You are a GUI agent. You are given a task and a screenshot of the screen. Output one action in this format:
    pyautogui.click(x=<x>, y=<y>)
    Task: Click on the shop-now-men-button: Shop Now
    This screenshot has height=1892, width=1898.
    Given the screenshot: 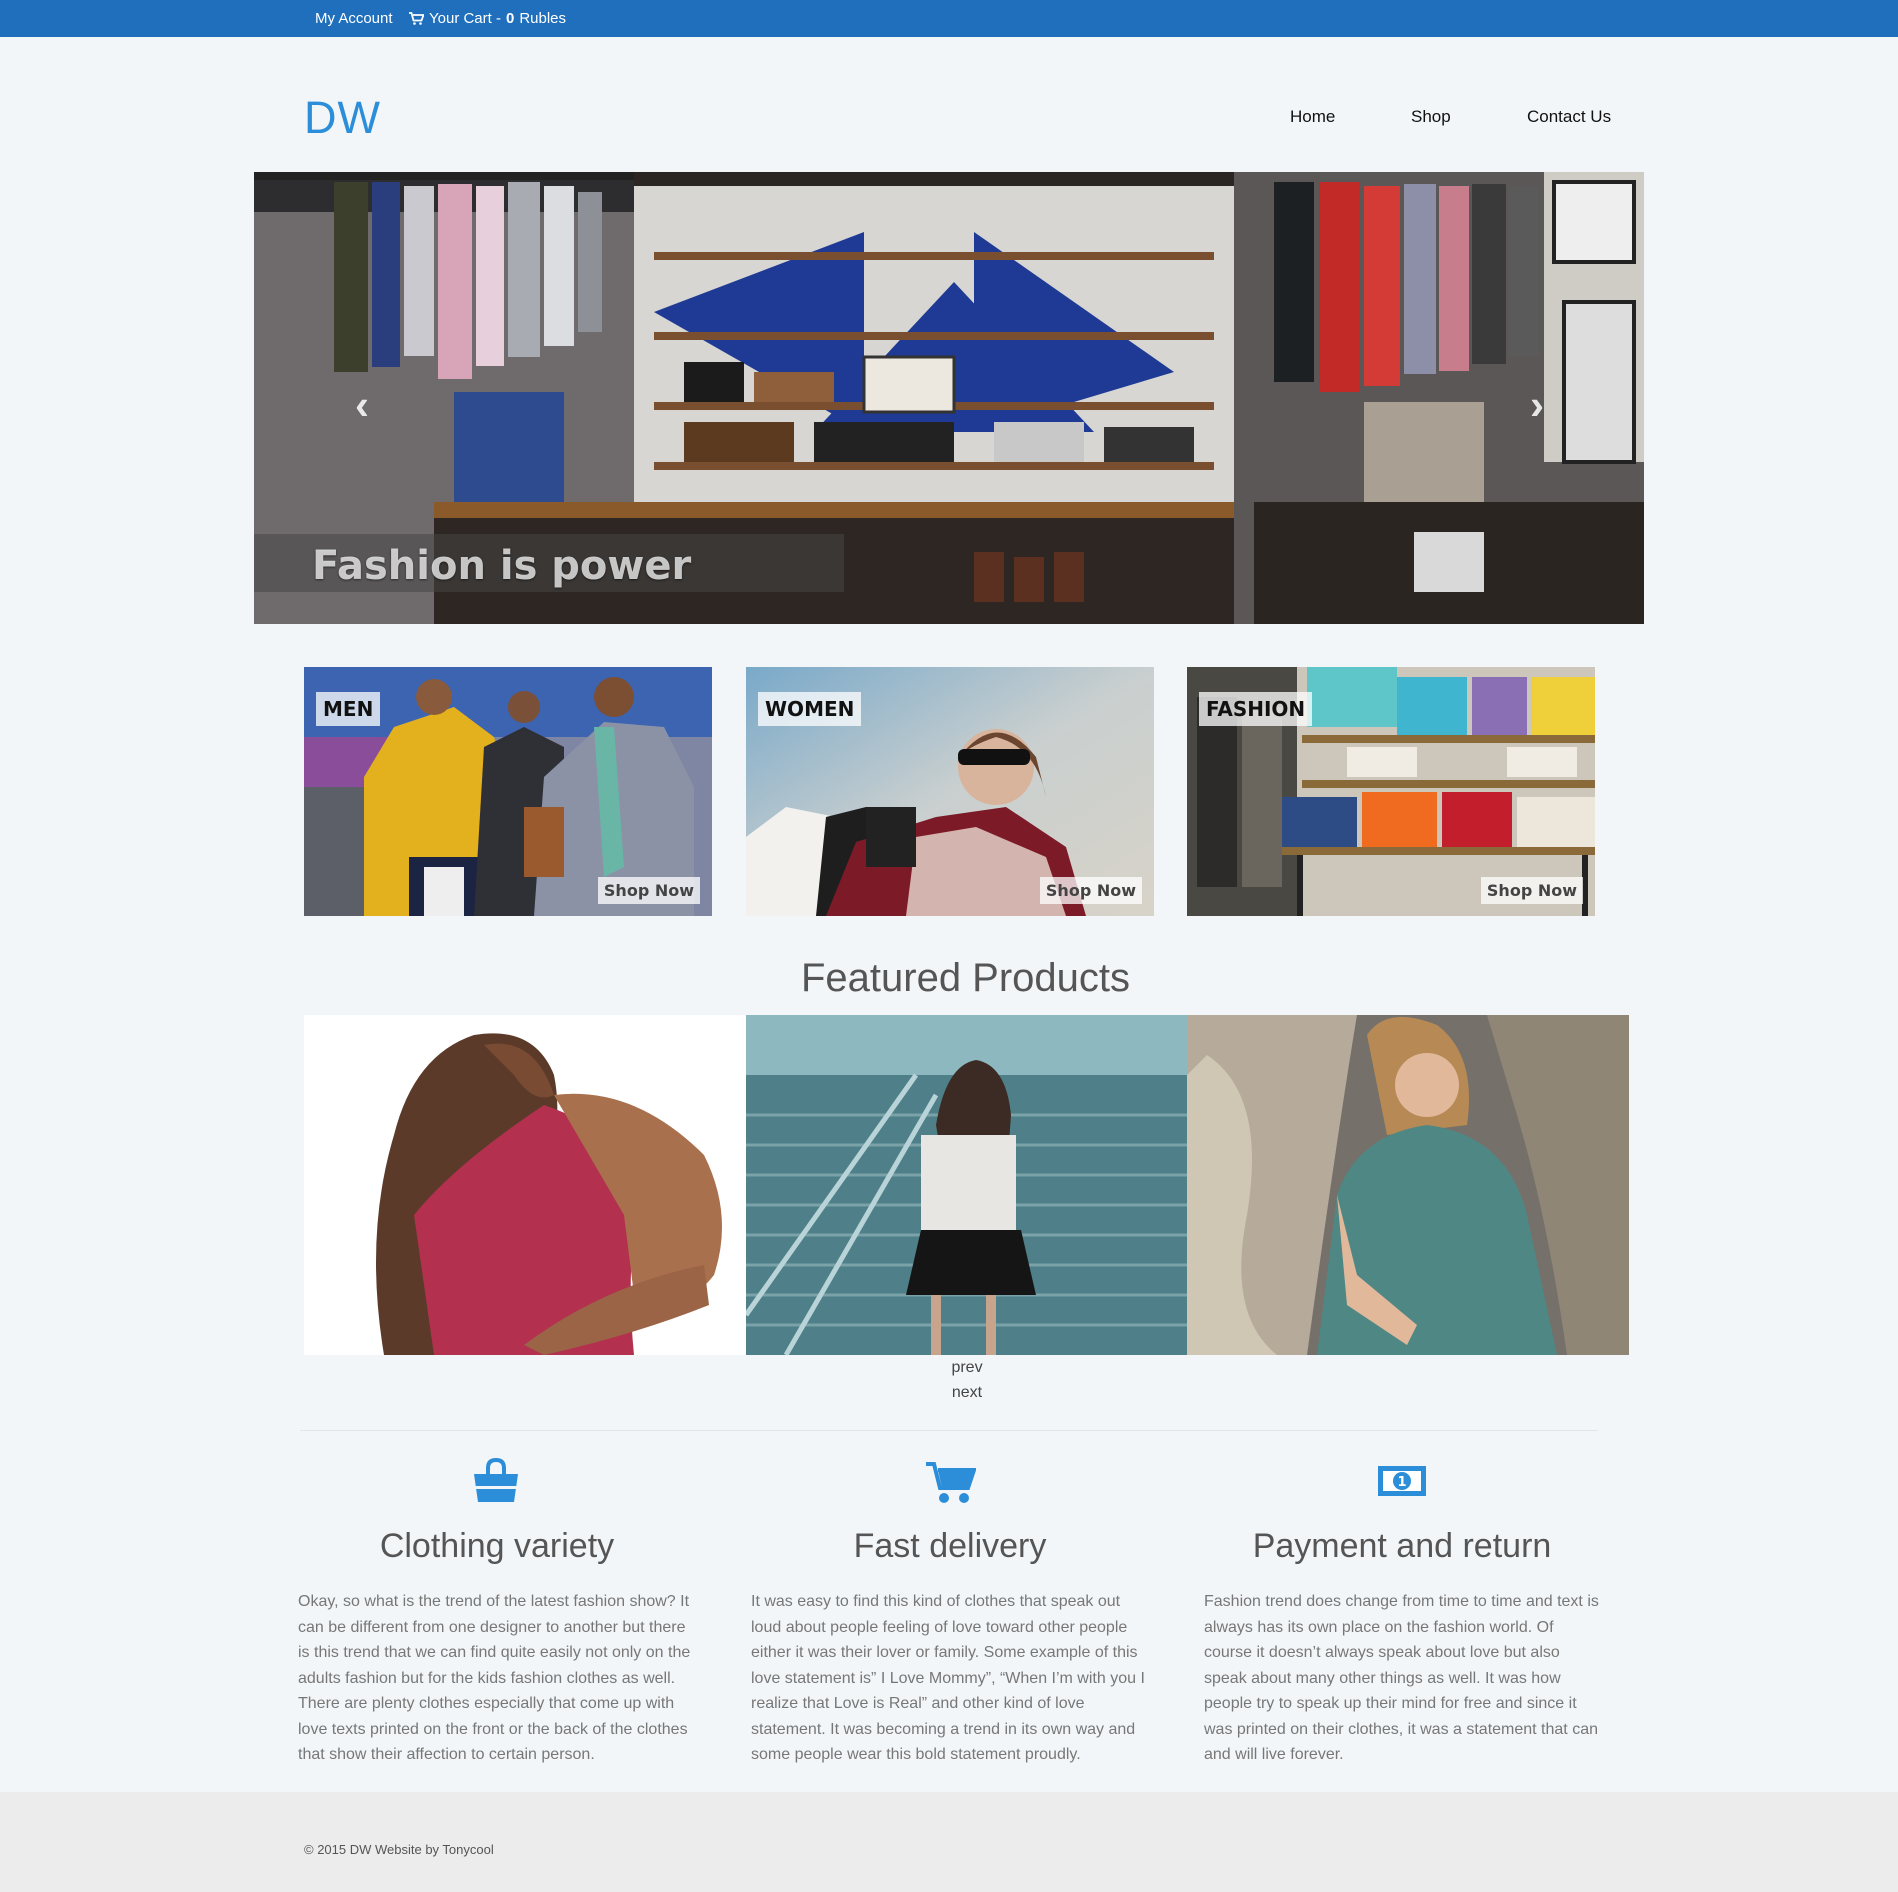 What is the action you would take?
    pyautogui.click(x=648, y=890)
    